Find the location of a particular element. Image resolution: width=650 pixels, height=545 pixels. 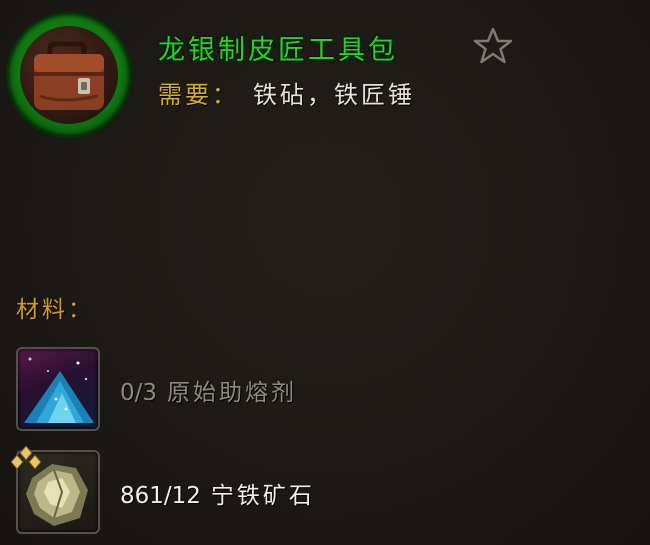

material-name: 宁铁矿石 is located at coordinates (262, 496).